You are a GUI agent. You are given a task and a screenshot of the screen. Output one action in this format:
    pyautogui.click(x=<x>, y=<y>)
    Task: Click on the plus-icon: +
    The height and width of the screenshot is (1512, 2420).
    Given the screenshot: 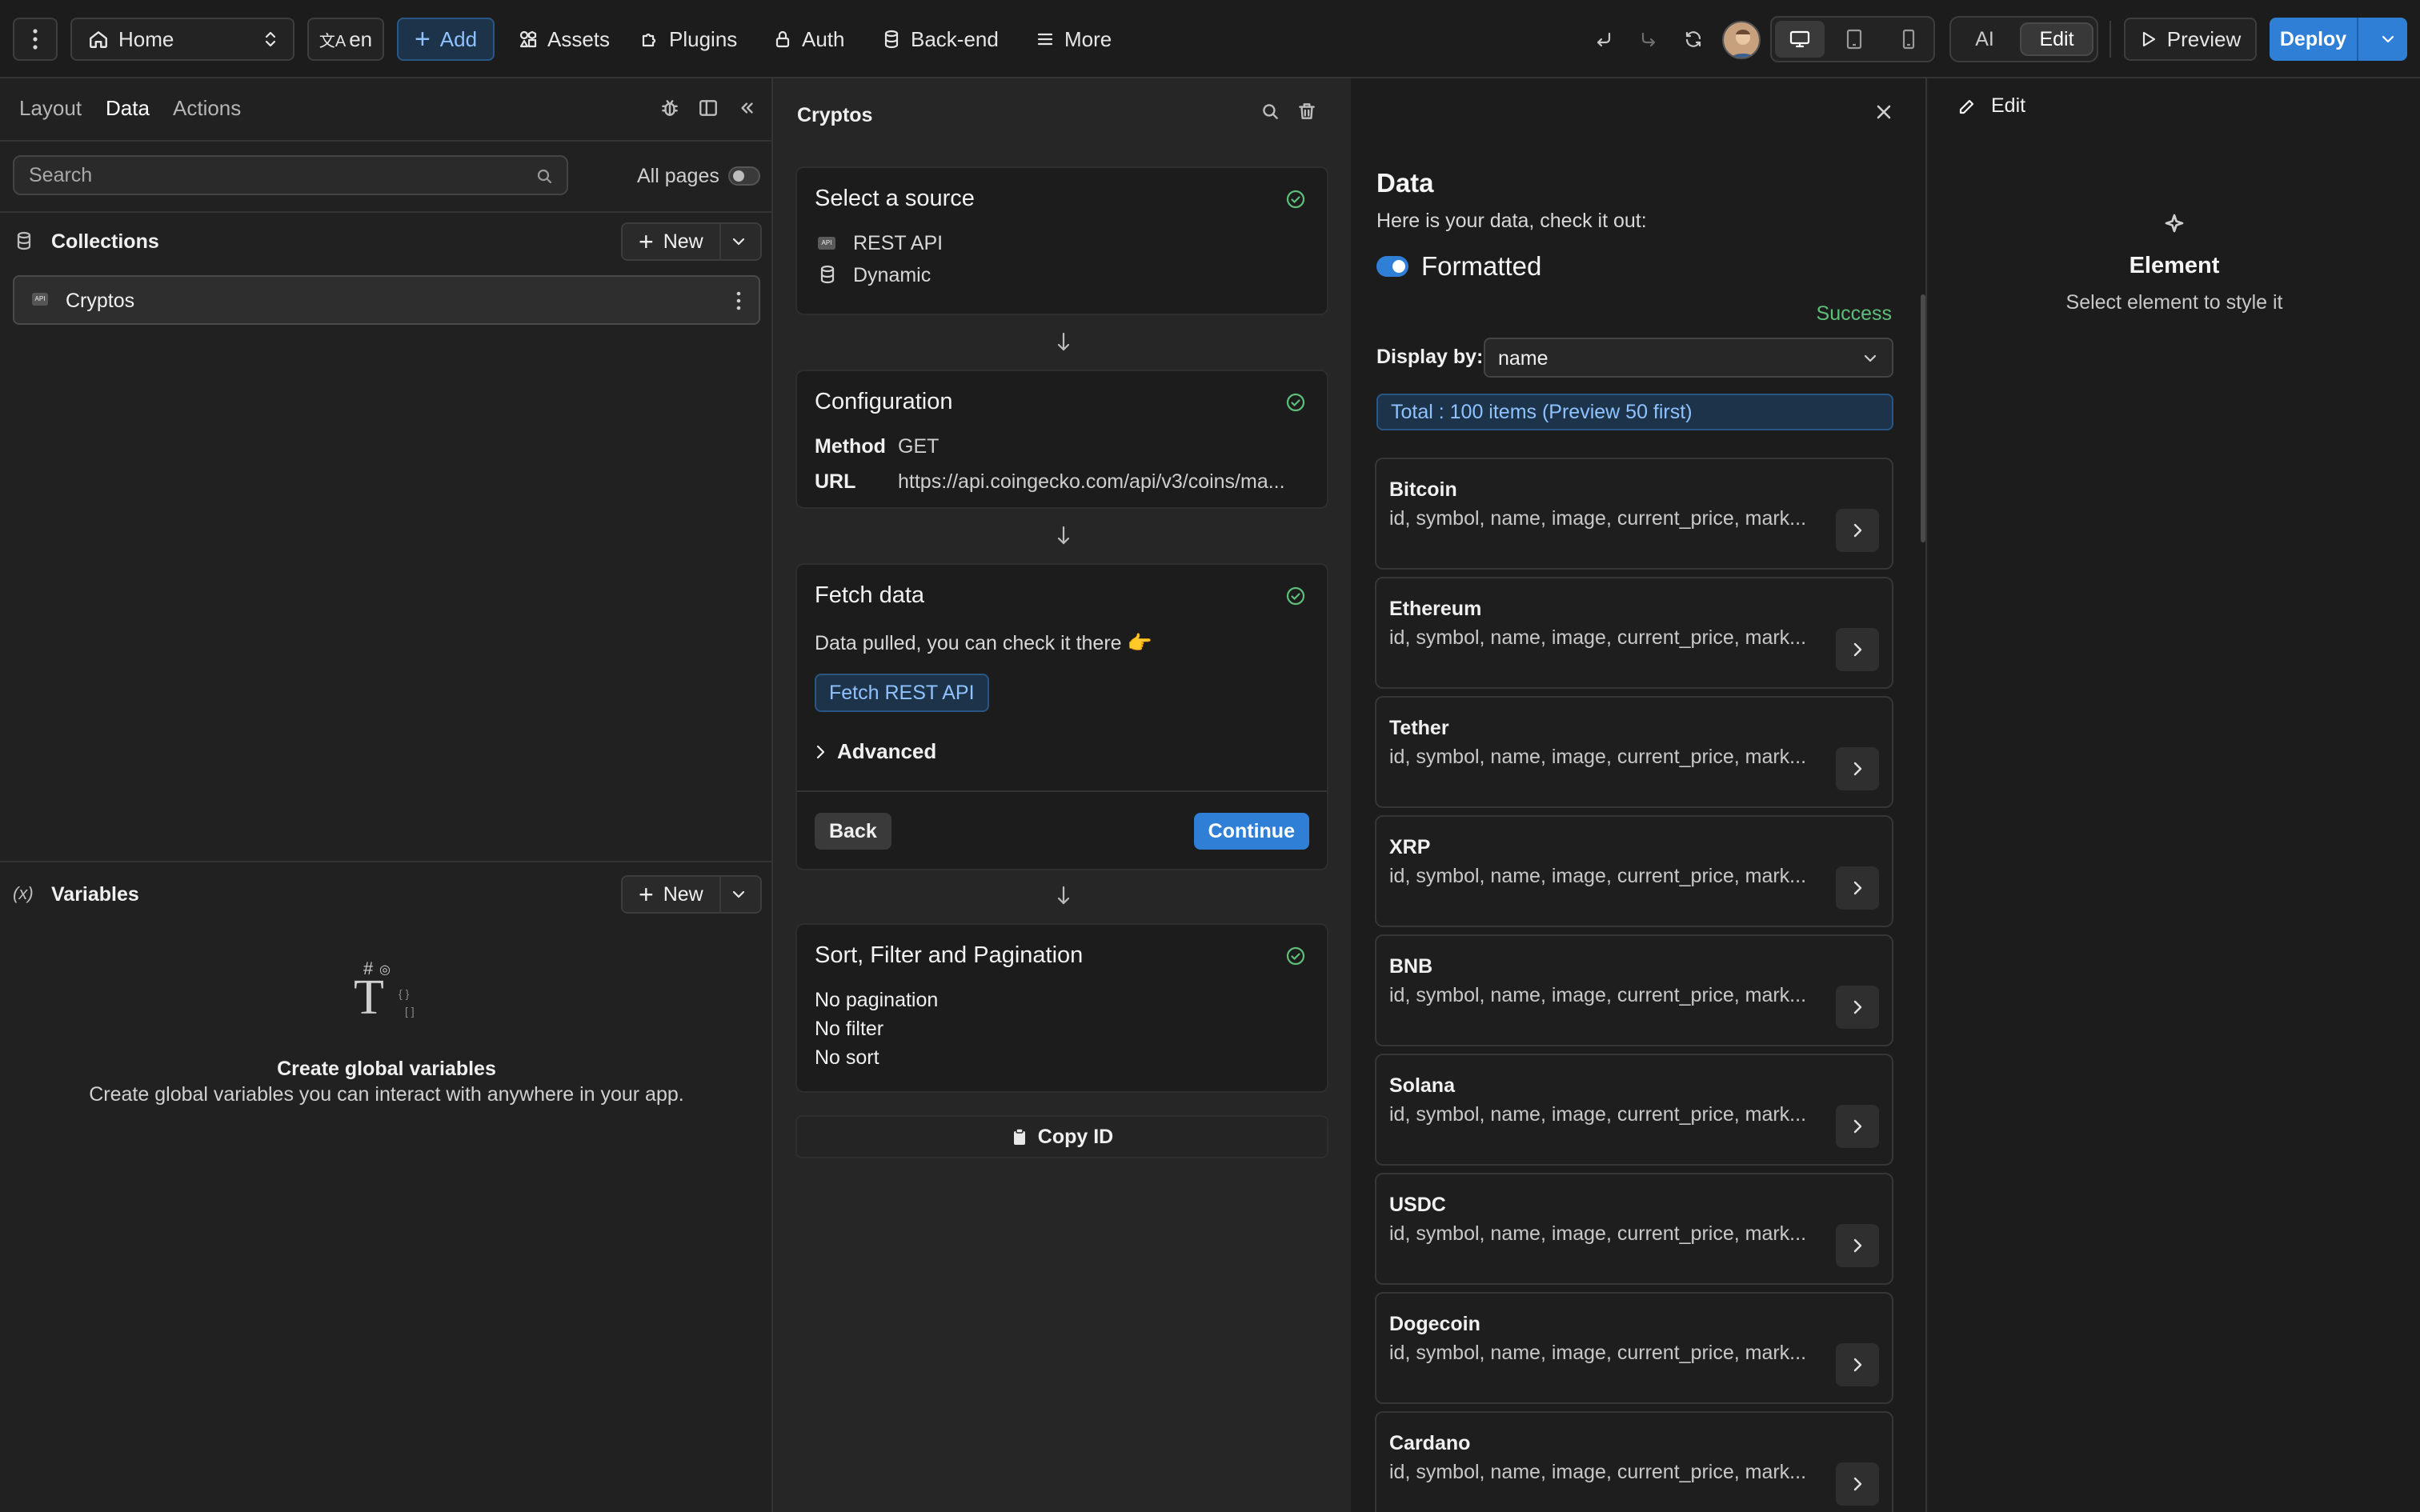 What is the action you would take?
    pyautogui.click(x=422, y=39)
    